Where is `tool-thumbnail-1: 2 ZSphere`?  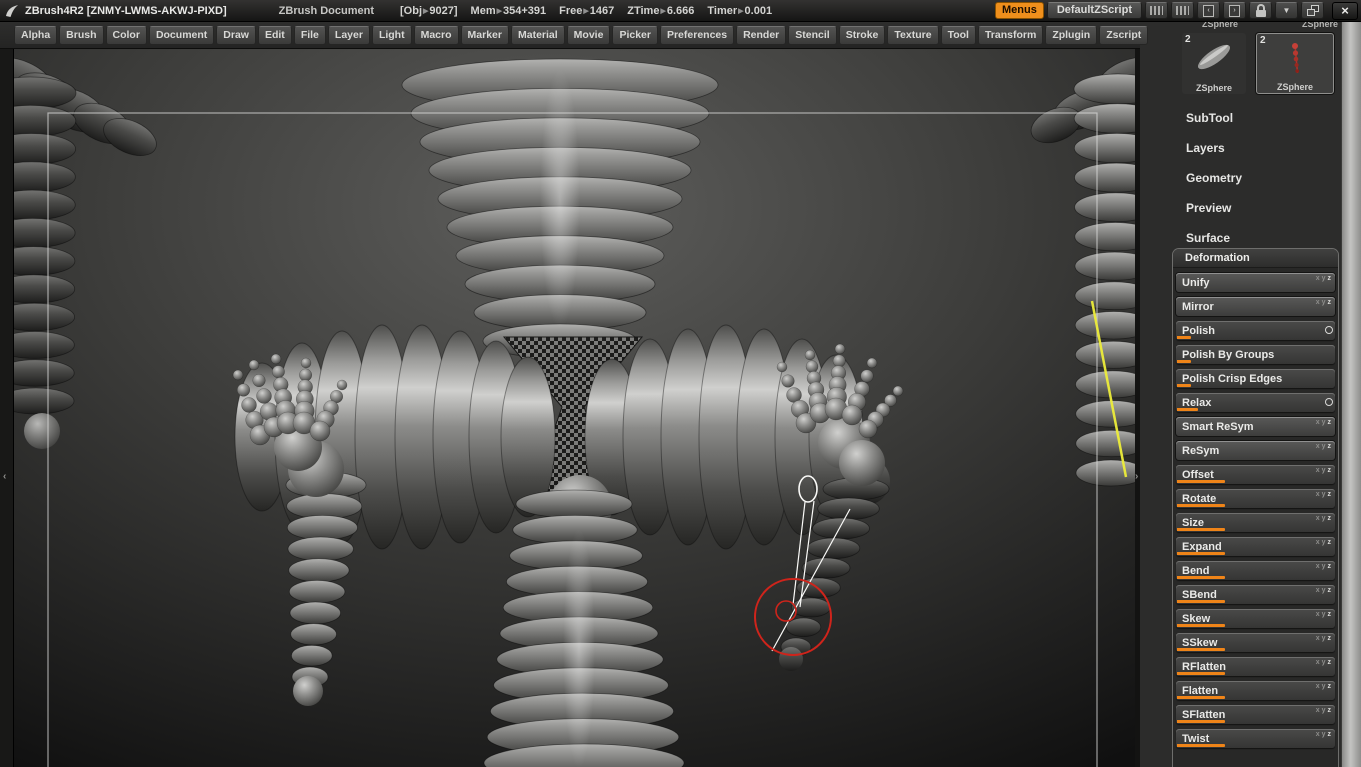
tool-thumbnail-1: 2 ZSphere is located at coordinates (1295, 63).